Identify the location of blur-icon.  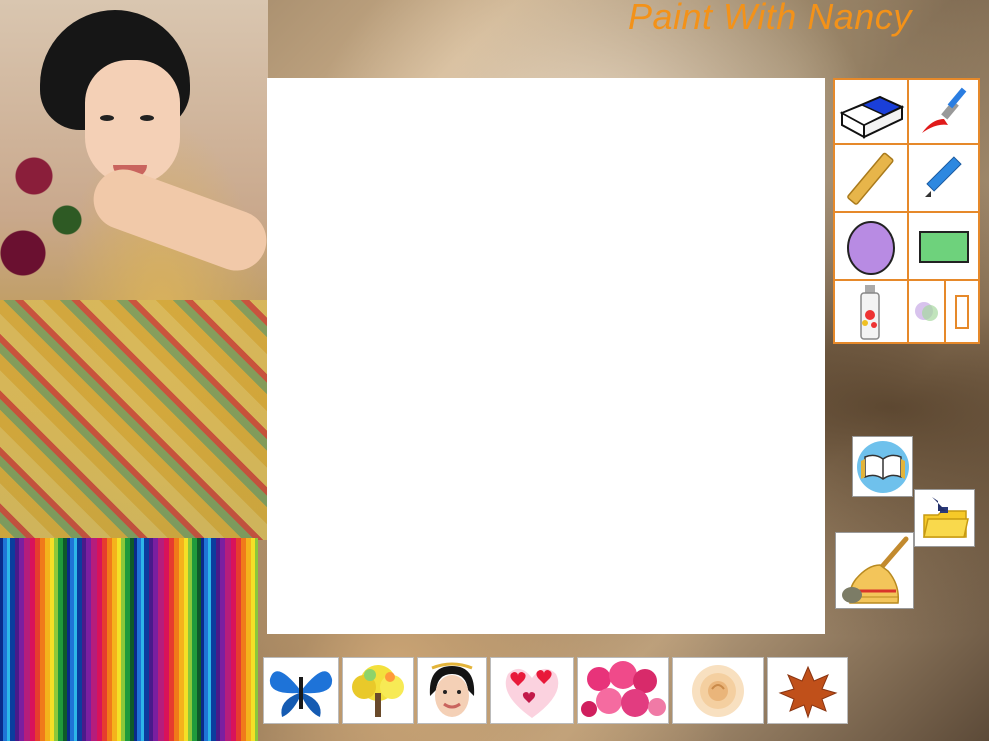
(926, 311).